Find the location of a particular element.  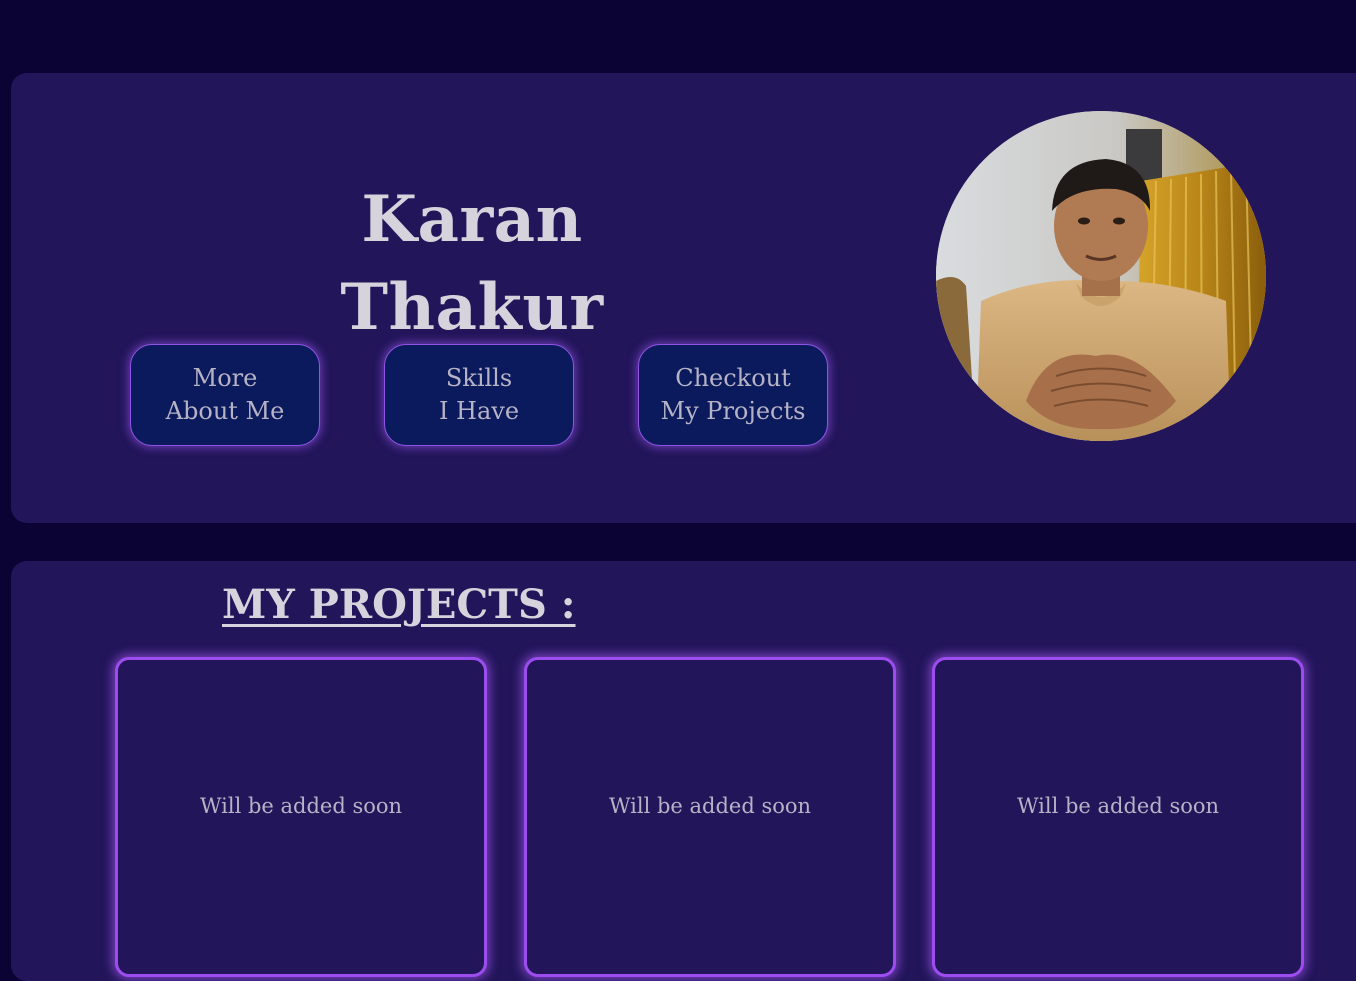

button-label-line1: Checkout is located at coordinates (733, 378).